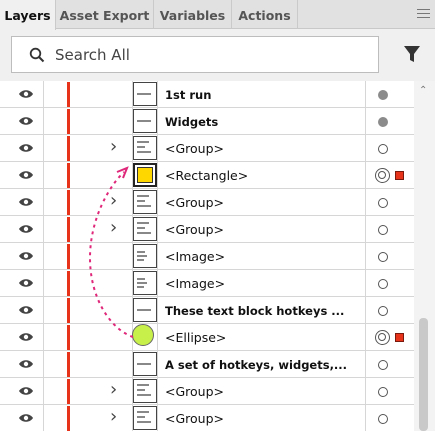 The image size is (435, 431). What do you see at coordinates (412, 54) in the screenshot?
I see `filter-icon` at bounding box center [412, 54].